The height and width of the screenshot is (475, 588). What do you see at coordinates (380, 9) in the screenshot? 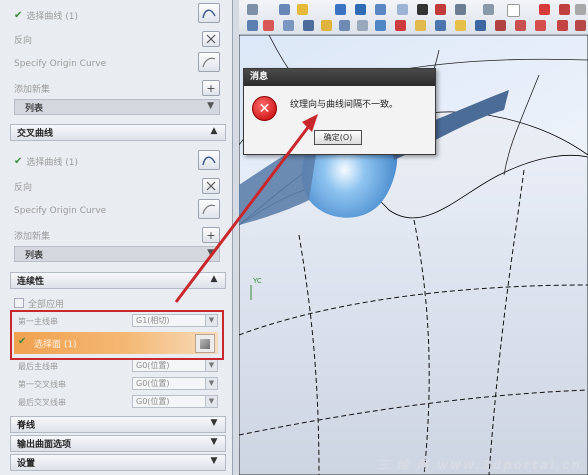
I see `wireframe-icon` at bounding box center [380, 9].